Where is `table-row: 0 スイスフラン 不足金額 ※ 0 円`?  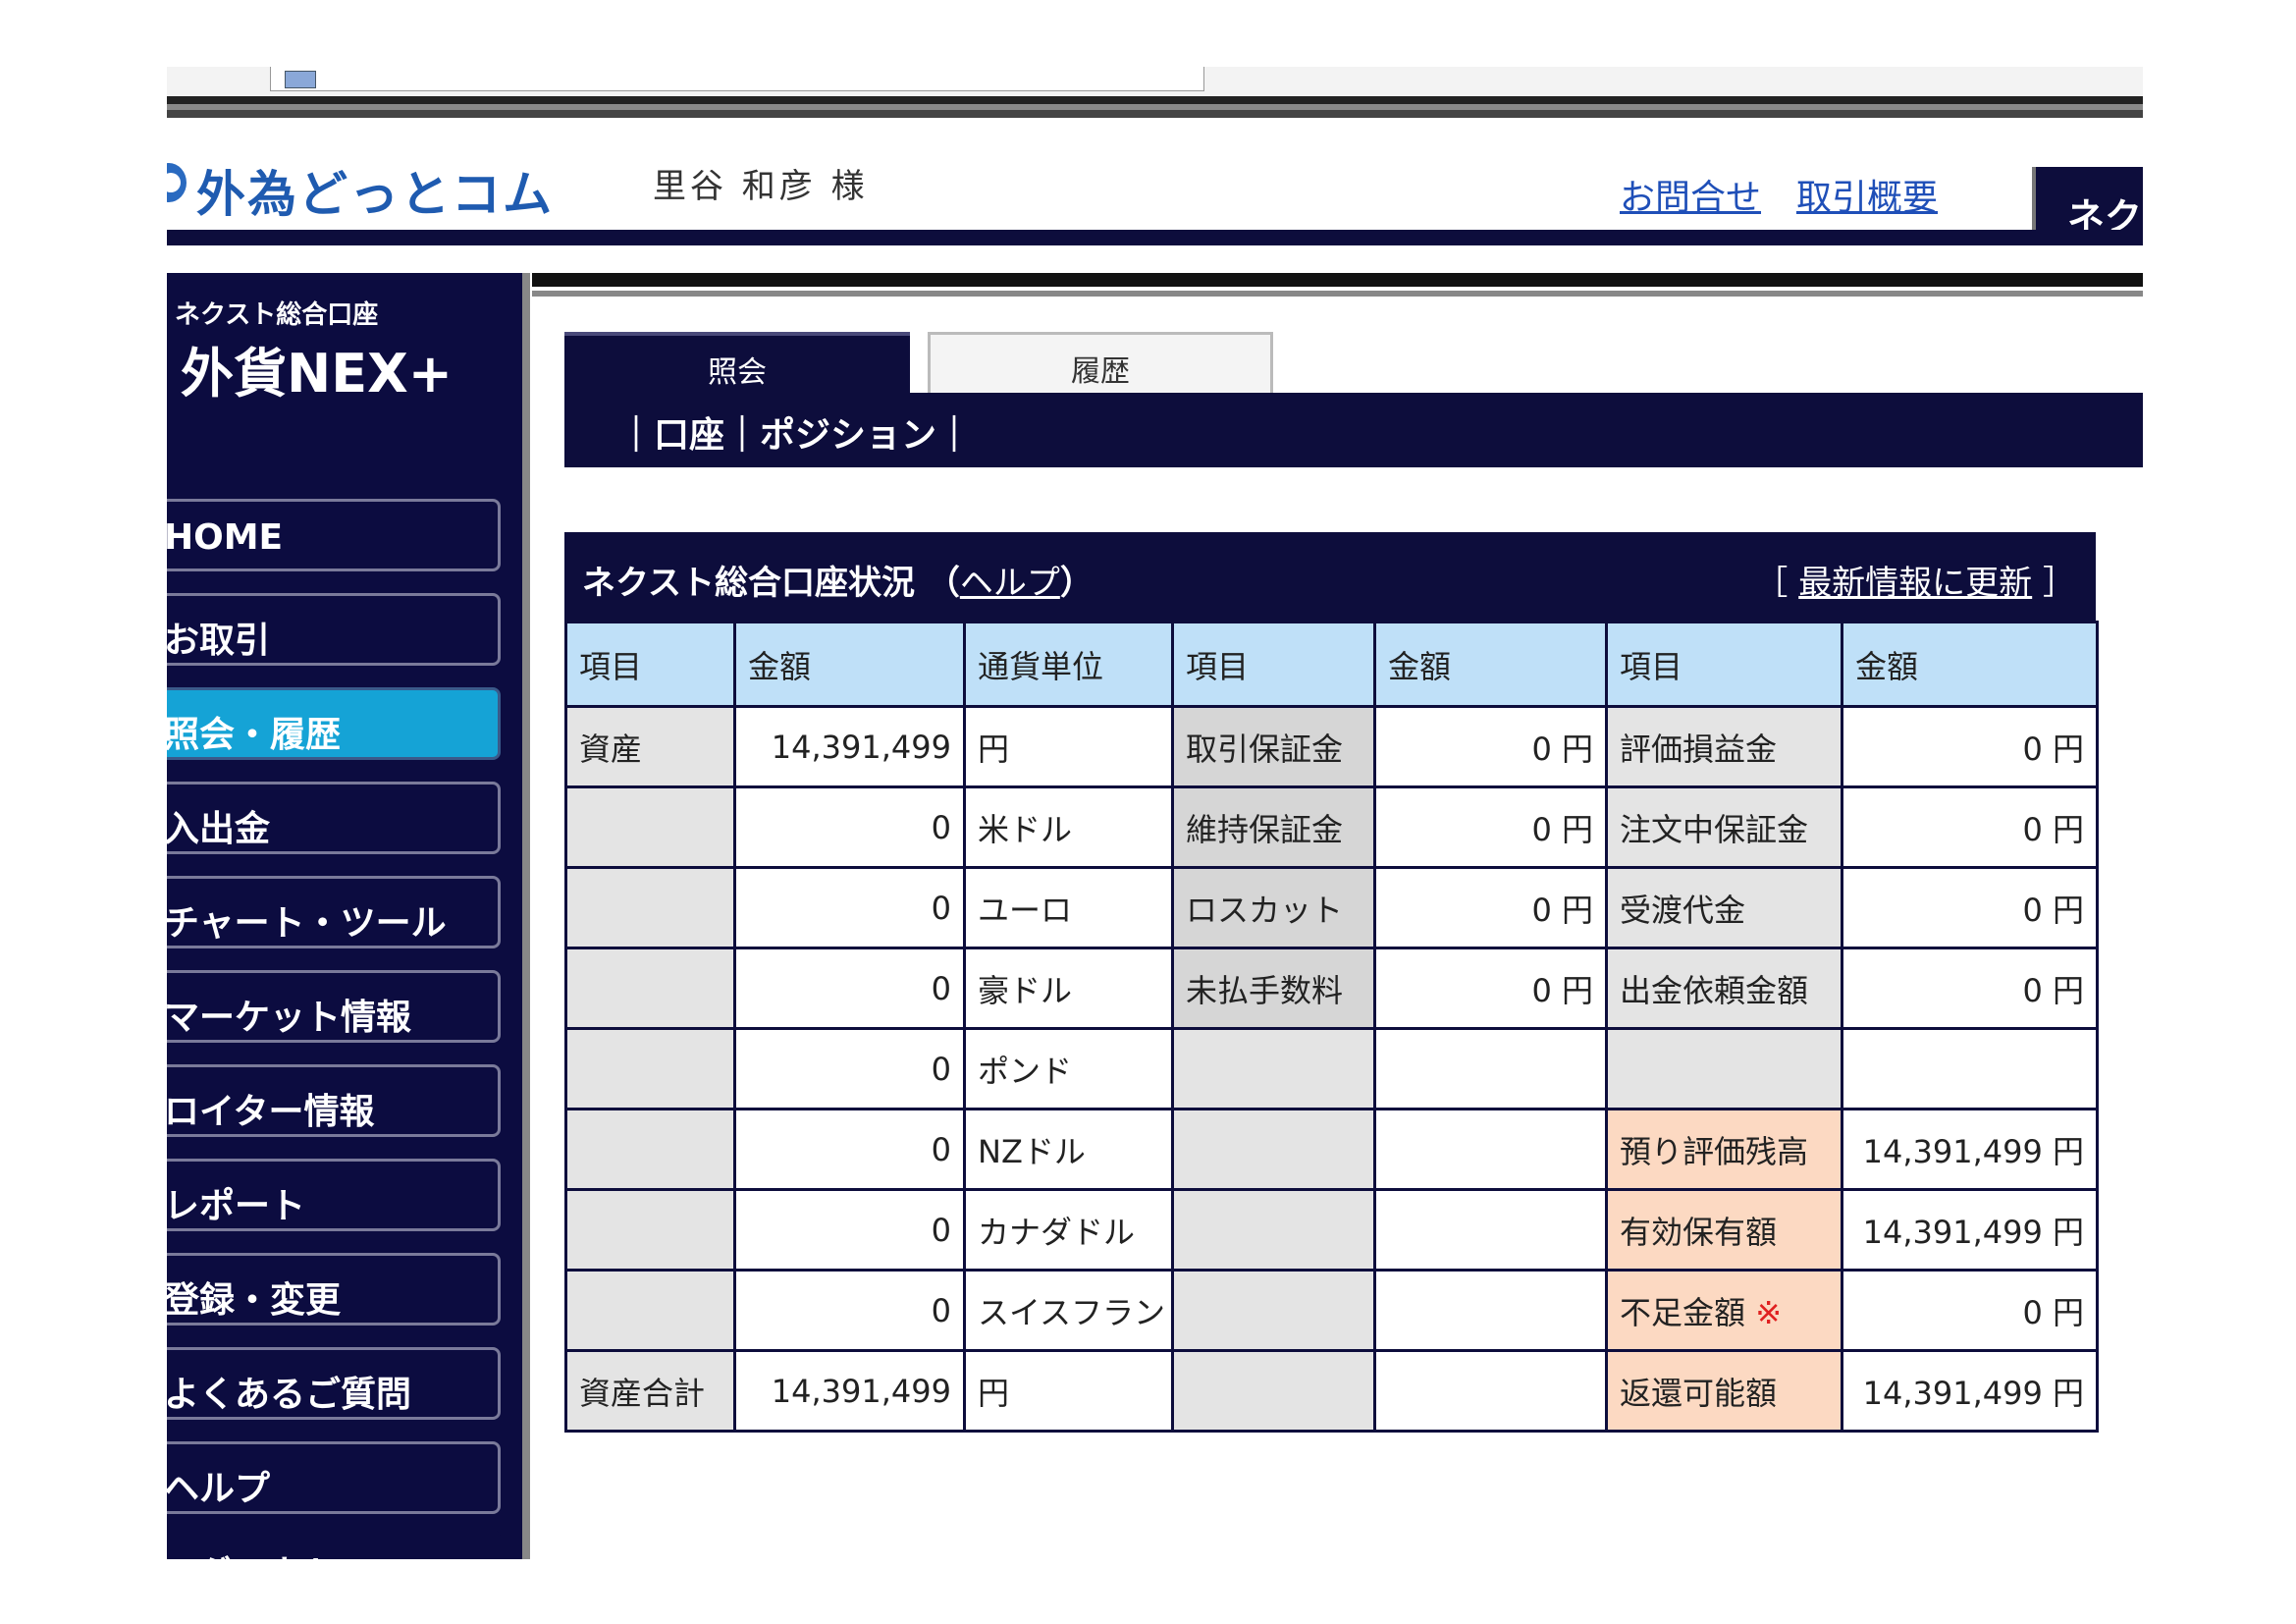
table-row: 0 スイスフラン 不足金額 ※ 0 円 is located at coordinates (1332, 1310).